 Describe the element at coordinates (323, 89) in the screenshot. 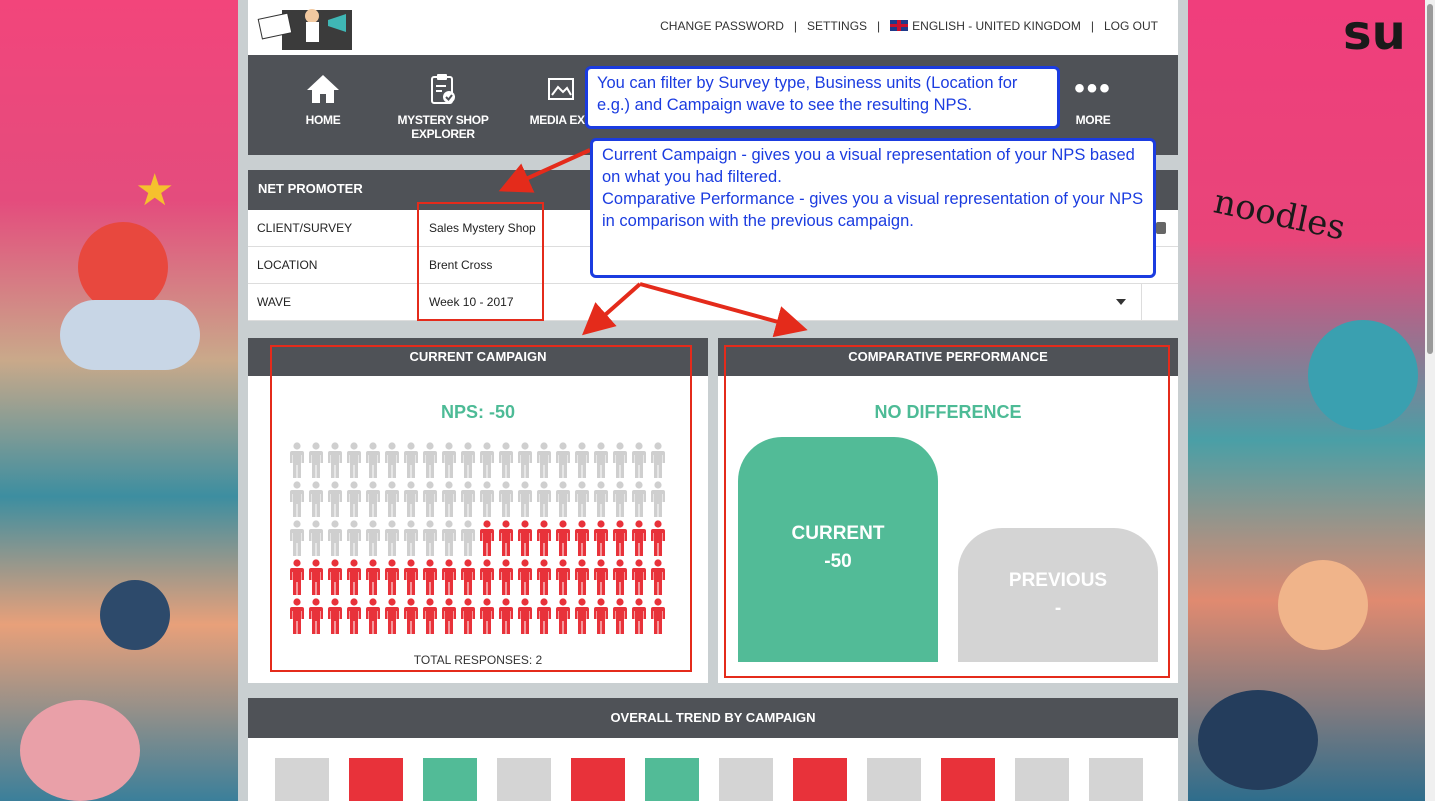

I see `home-icon` at that location.